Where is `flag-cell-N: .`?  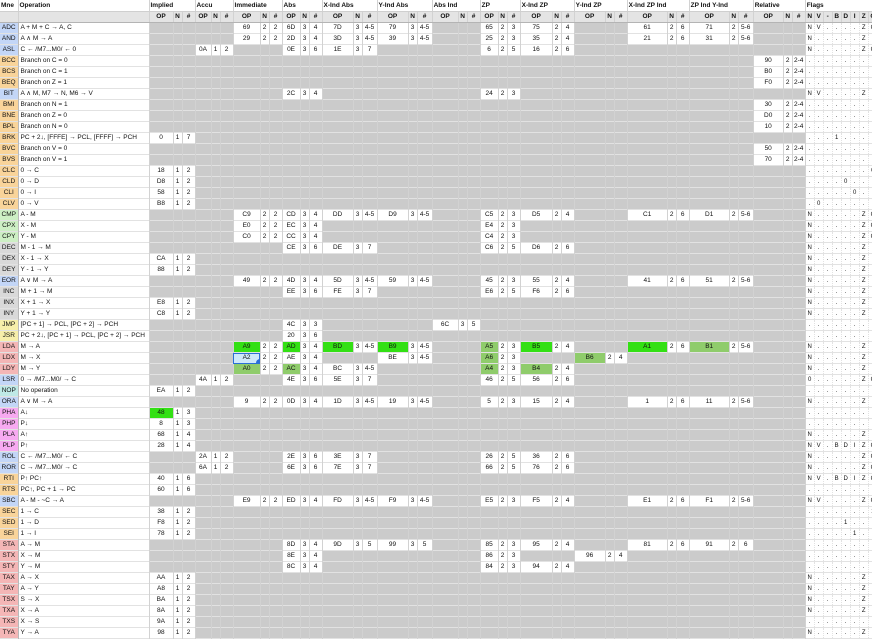
flag-cell-N: . is located at coordinates (810, 545).